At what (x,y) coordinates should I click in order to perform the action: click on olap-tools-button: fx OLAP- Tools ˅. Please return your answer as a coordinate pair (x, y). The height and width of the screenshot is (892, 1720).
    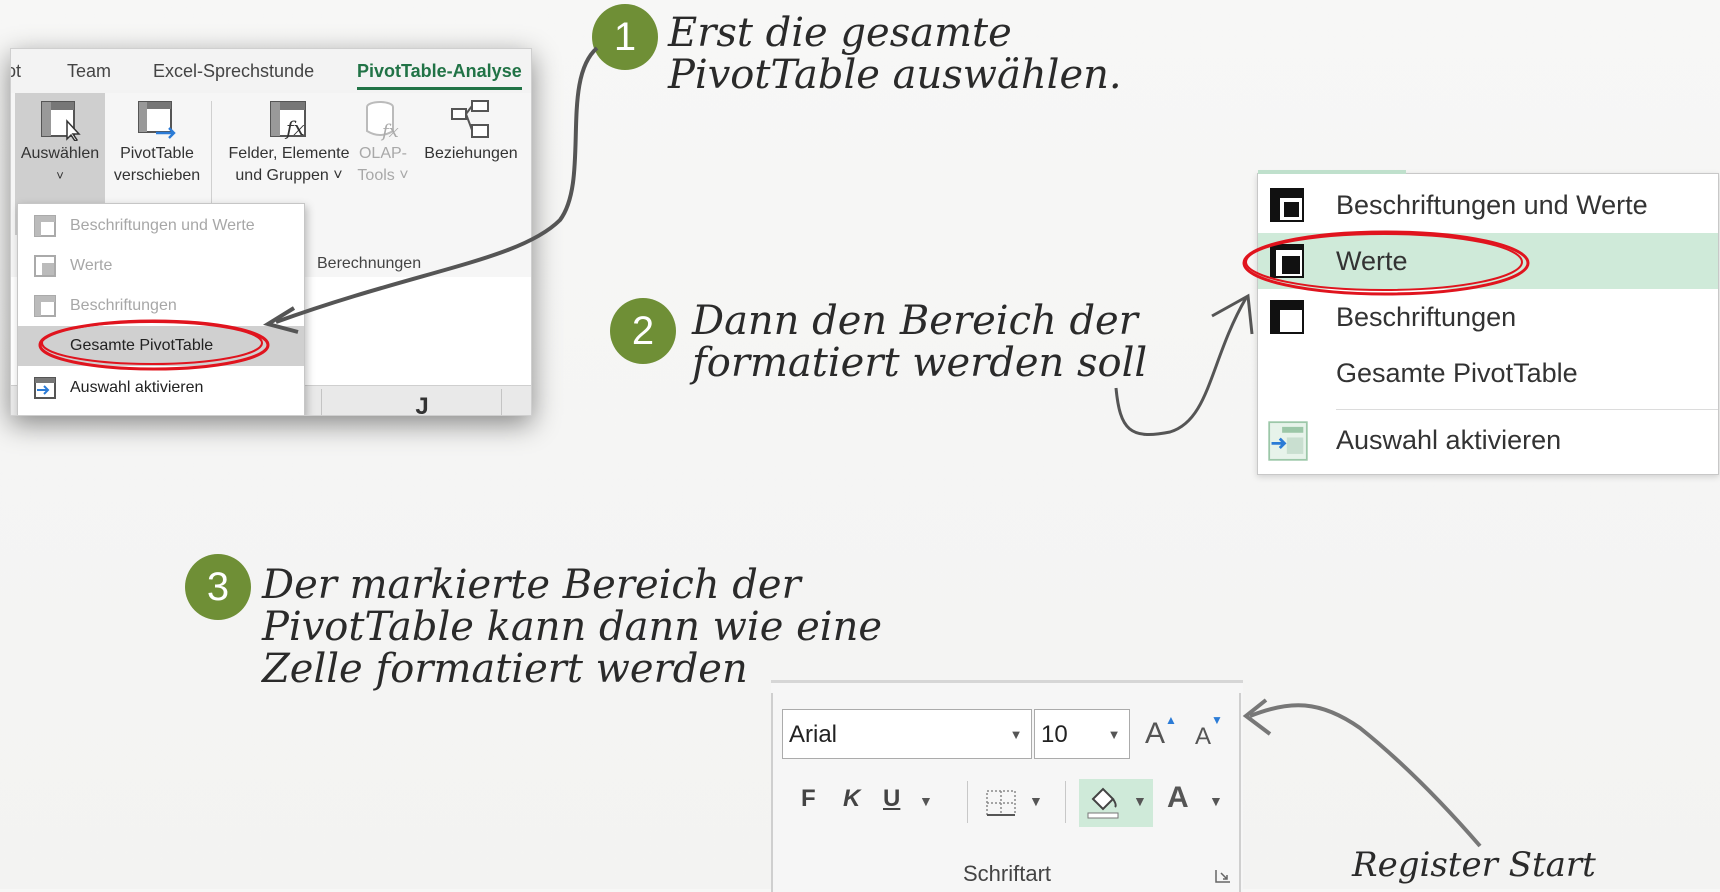
    Looking at the image, I should click on (383, 164).